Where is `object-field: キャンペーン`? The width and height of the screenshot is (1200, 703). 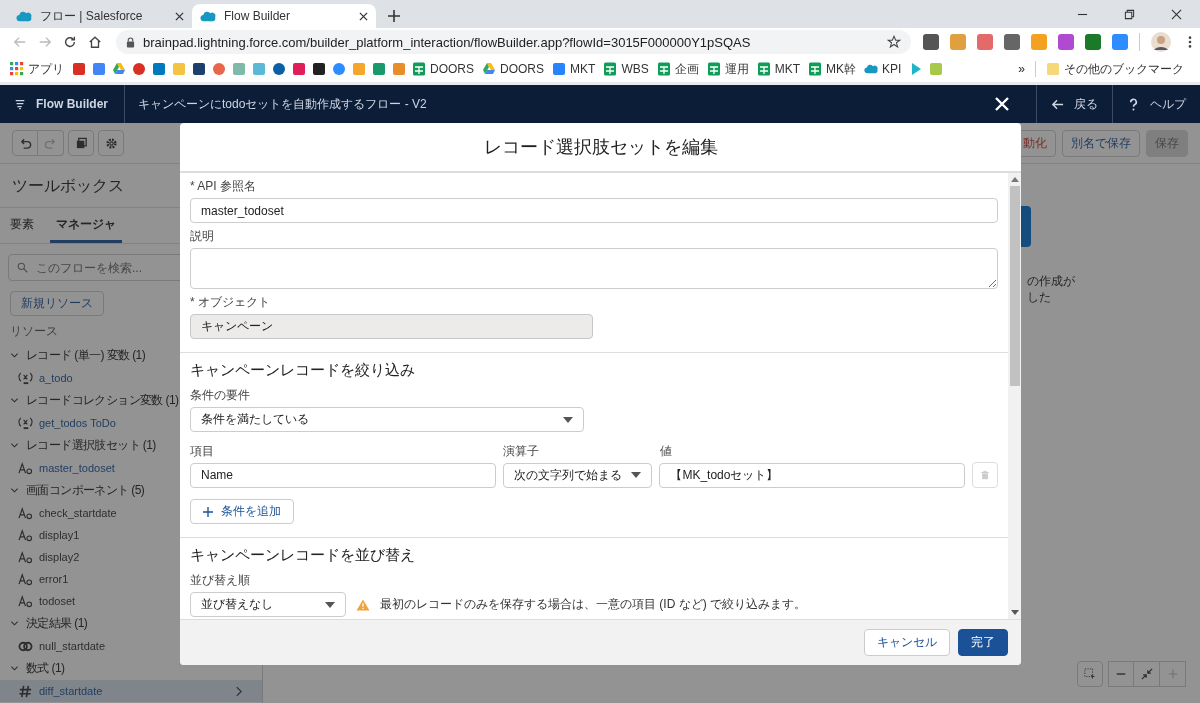
object-field: キャンペーン is located at coordinates (391, 326).